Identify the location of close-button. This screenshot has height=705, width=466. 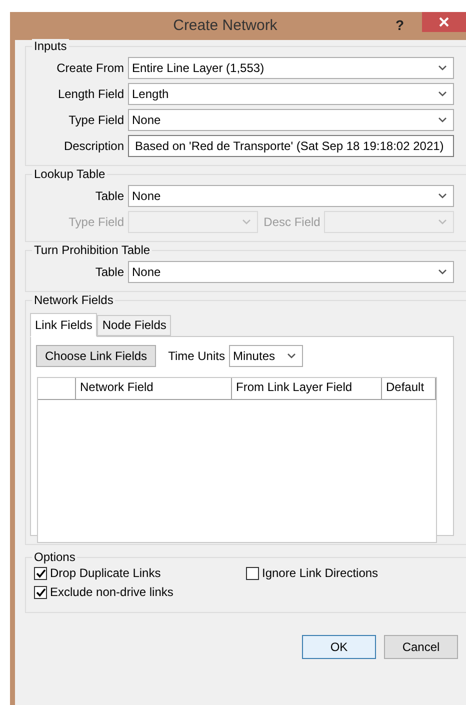
(444, 22).